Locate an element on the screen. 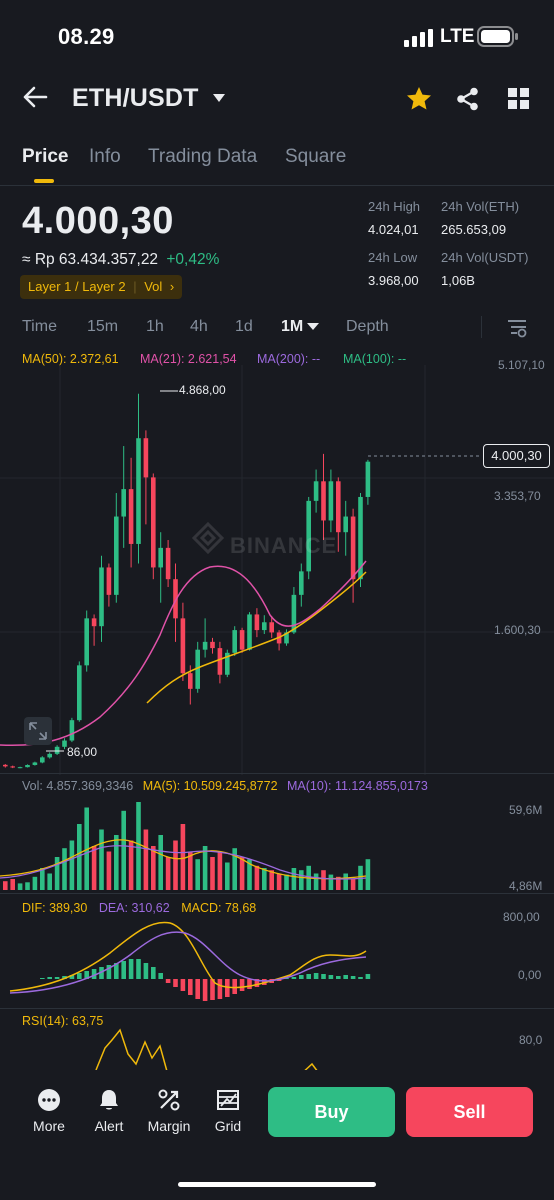 This screenshot has height=1200, width=554. nav-more: More is located at coordinates (49, 1111).